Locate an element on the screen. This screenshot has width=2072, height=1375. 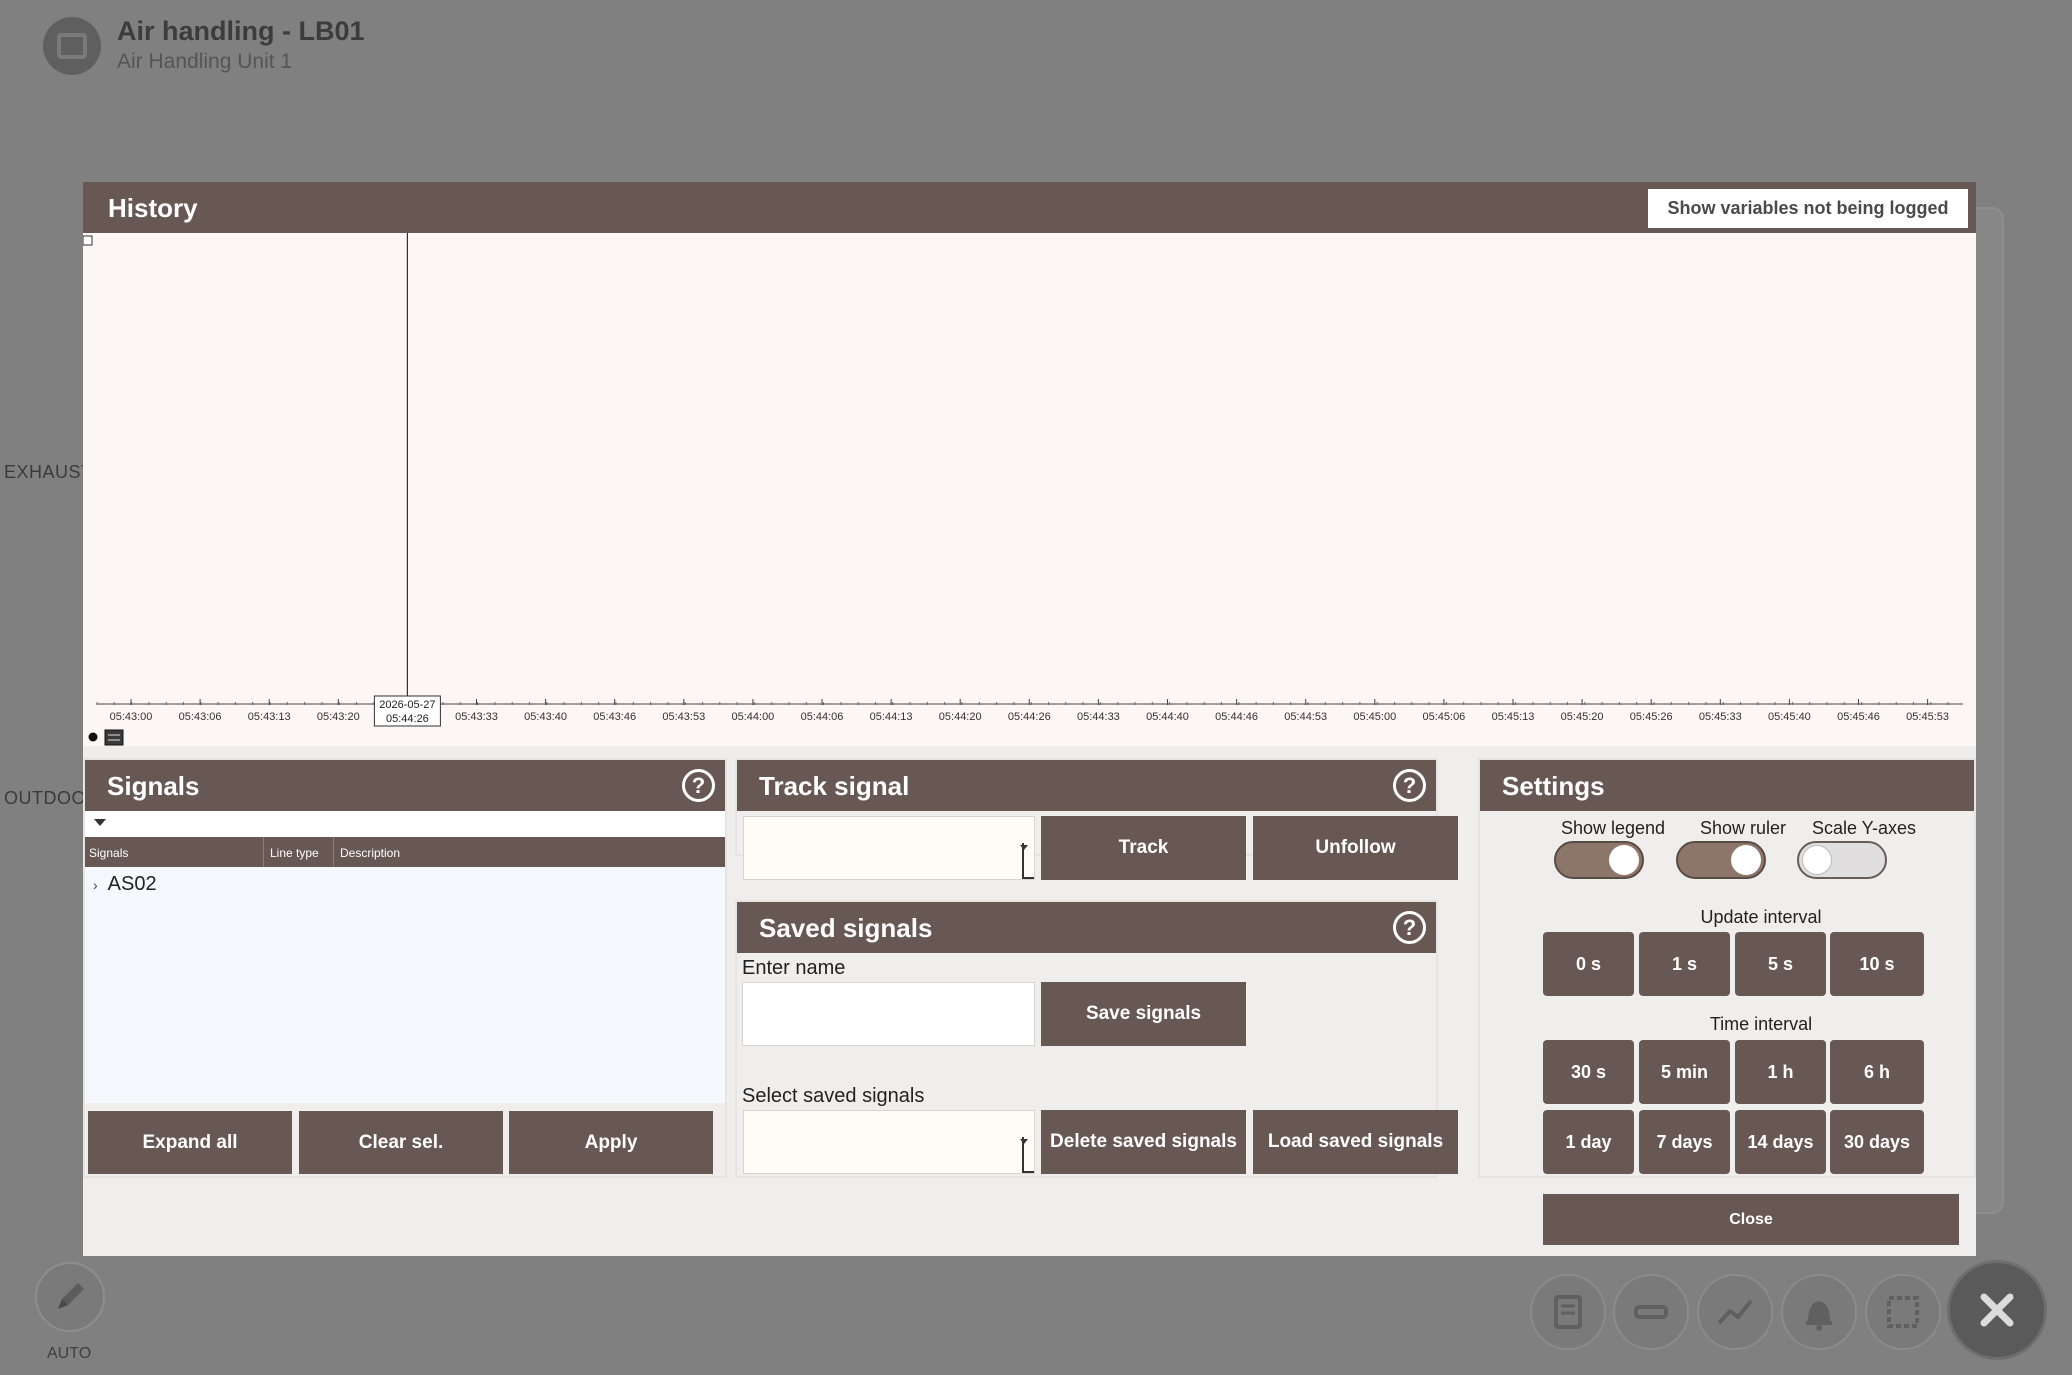
time-tick-label: 05:45:13 is located at coordinates (1513, 717).